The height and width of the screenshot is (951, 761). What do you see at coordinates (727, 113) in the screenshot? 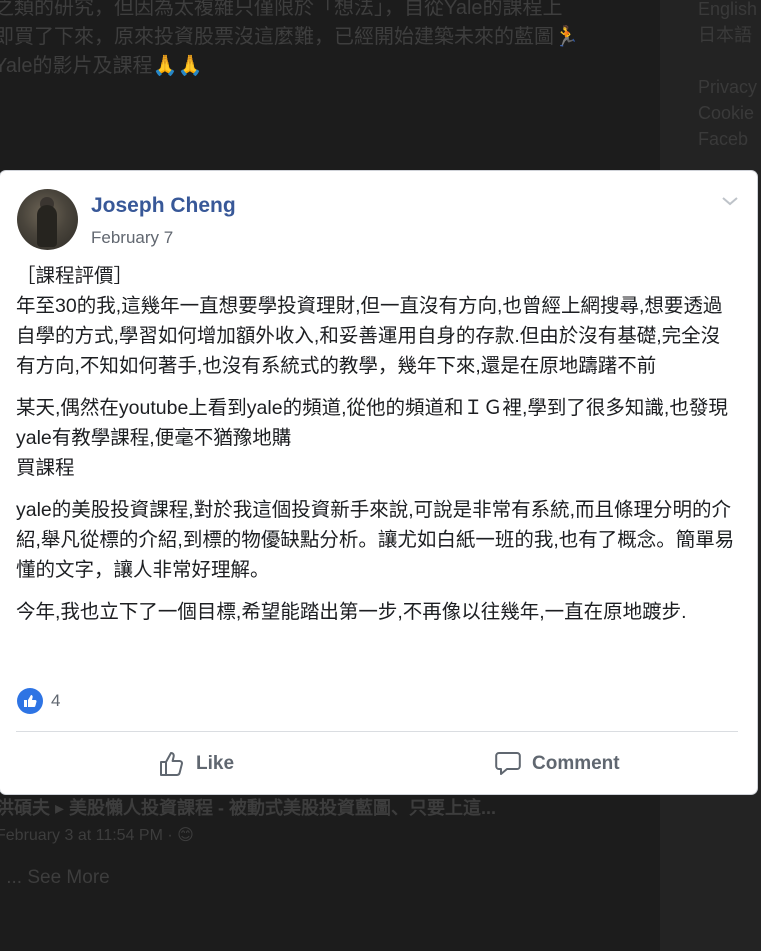
I see `sidebar-link-cookie: Cookie` at bounding box center [727, 113].